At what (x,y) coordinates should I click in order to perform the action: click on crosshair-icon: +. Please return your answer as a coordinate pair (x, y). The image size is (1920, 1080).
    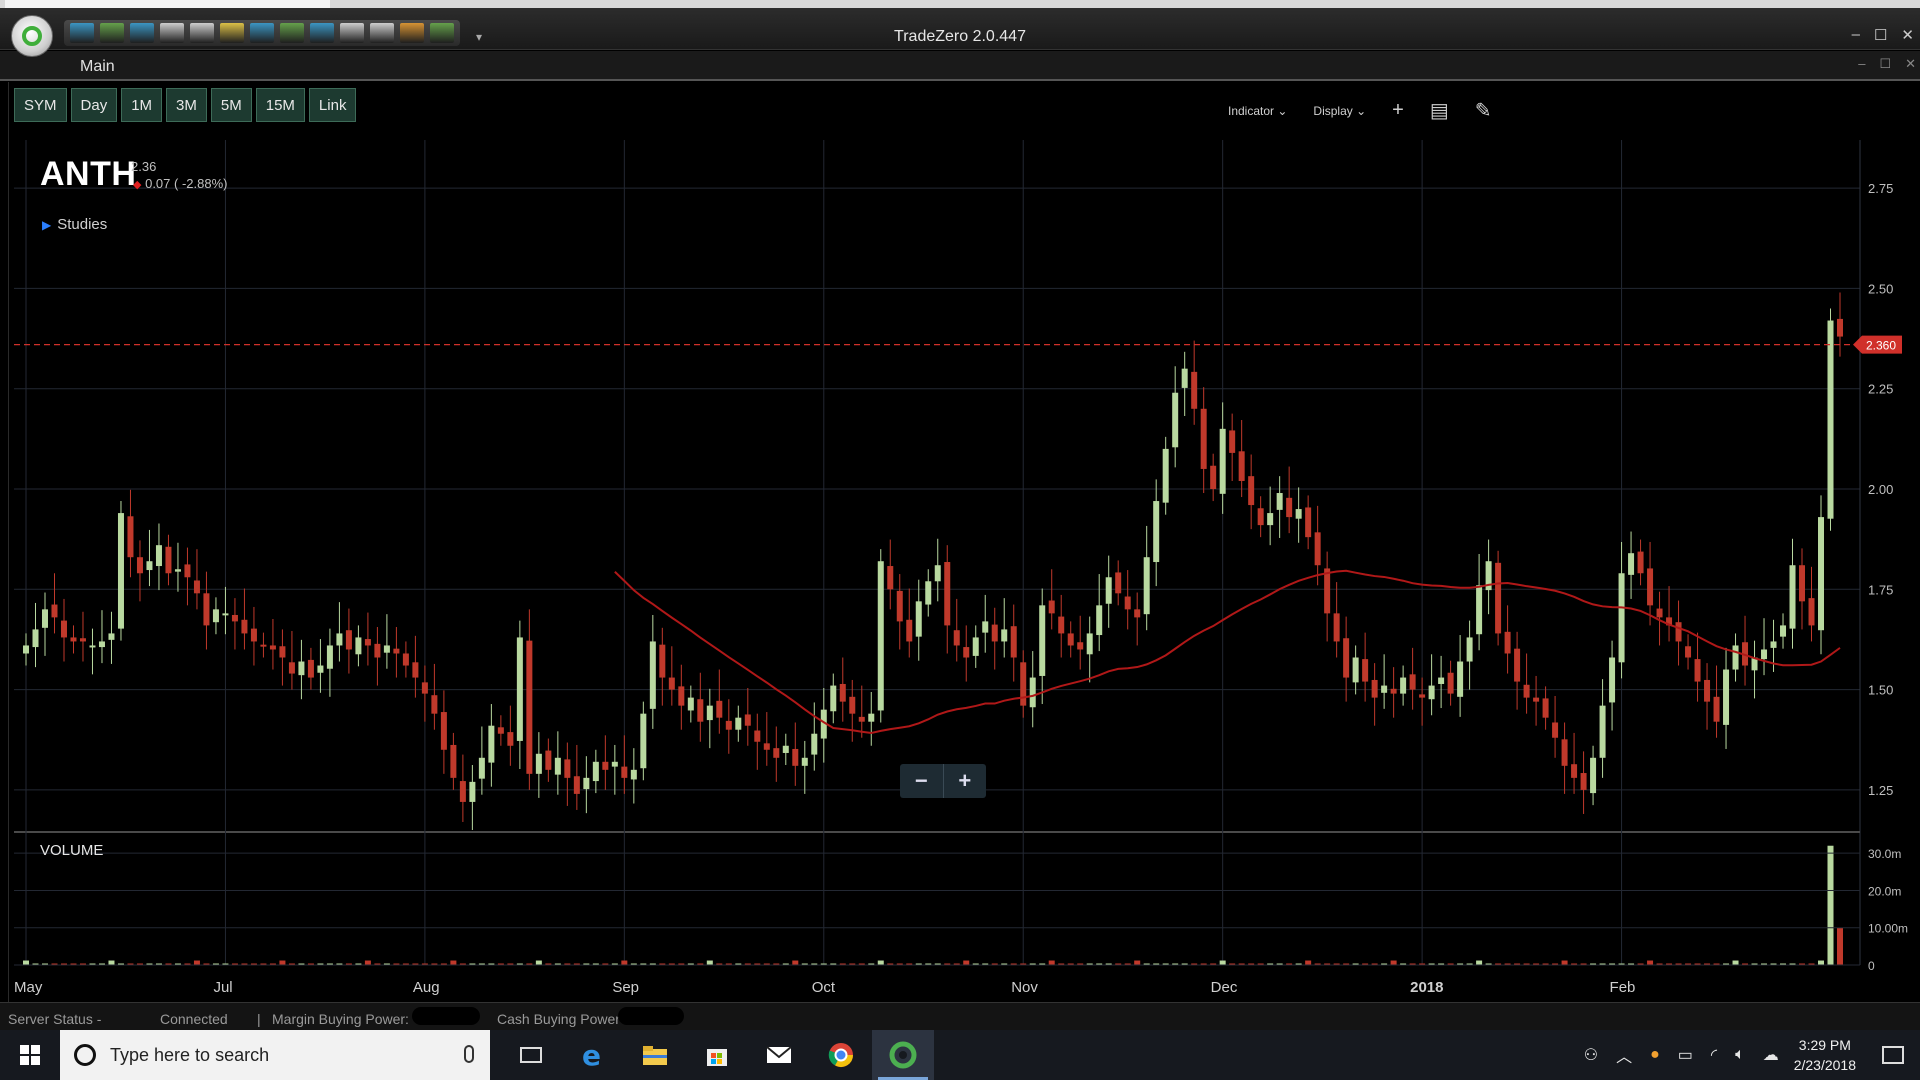
    Looking at the image, I should click on (1398, 110).